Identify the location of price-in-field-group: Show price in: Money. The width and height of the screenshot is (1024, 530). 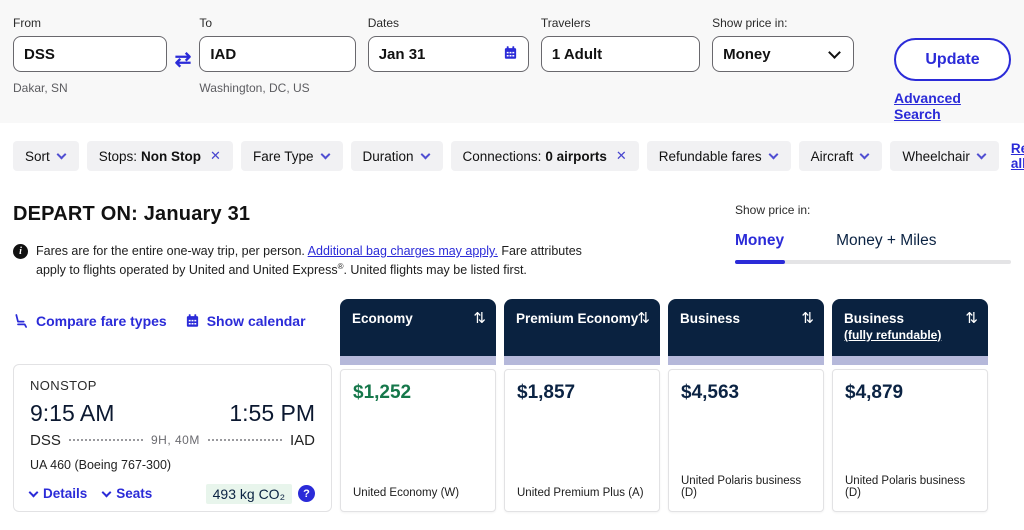
(783, 44).